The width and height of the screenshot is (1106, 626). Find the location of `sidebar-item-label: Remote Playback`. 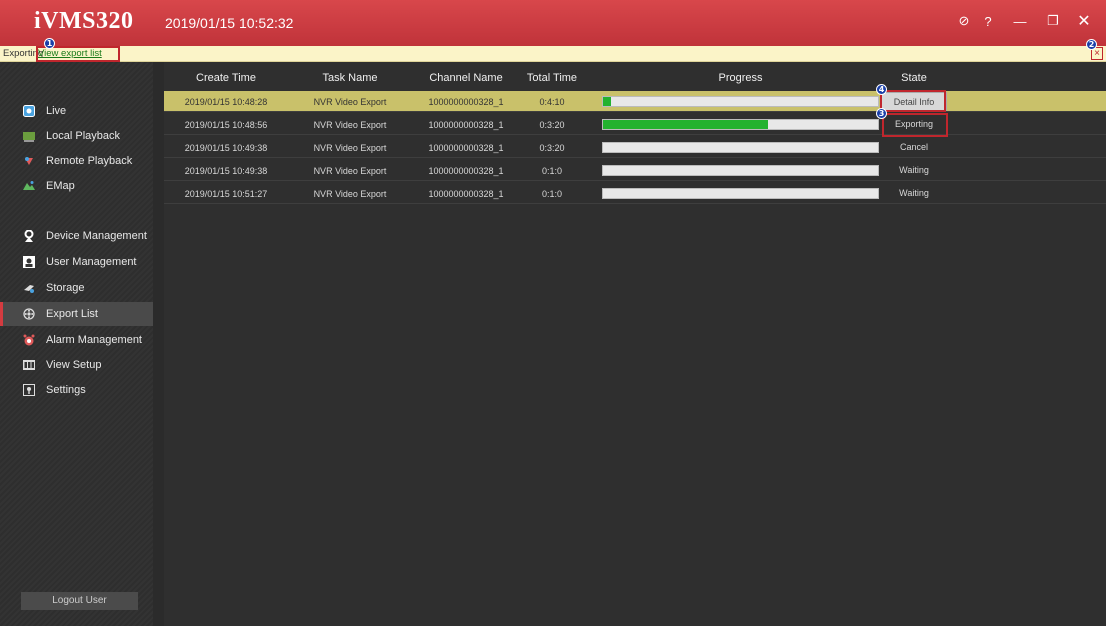

sidebar-item-label: Remote Playback is located at coordinates (89, 161).